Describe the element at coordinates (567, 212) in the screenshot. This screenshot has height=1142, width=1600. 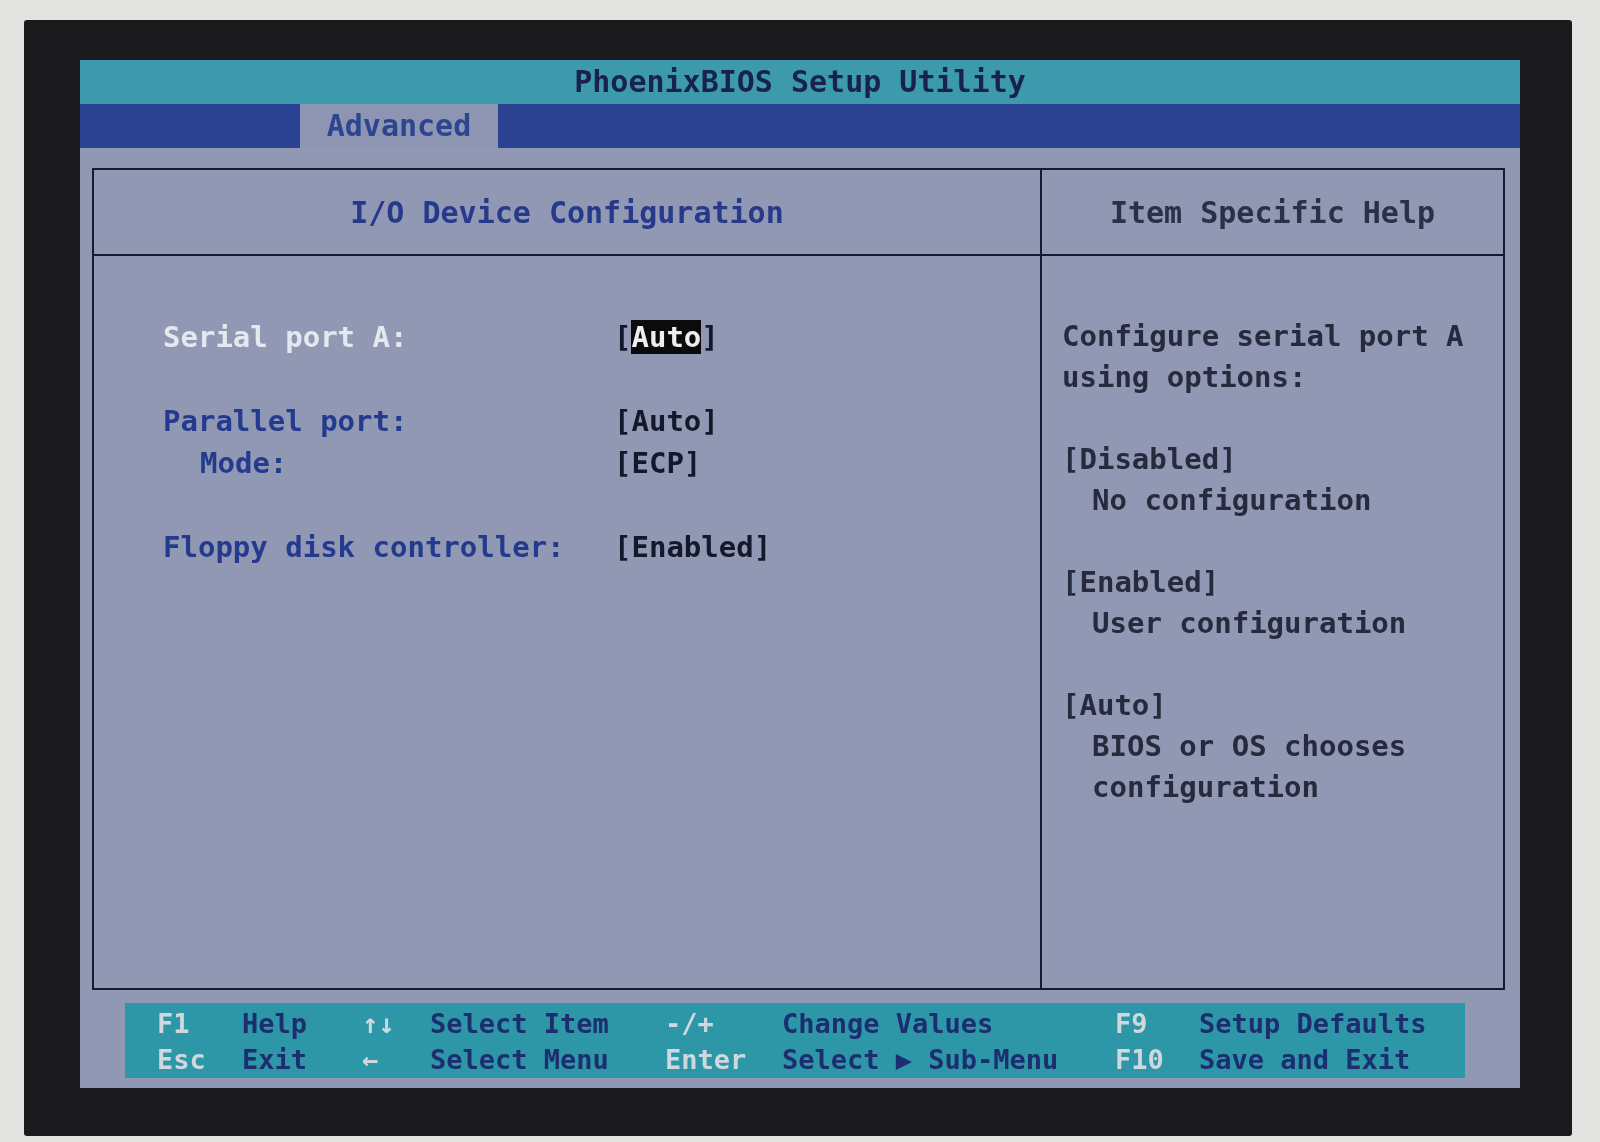
I see `panel-heading: I/O Device Configuration` at that location.